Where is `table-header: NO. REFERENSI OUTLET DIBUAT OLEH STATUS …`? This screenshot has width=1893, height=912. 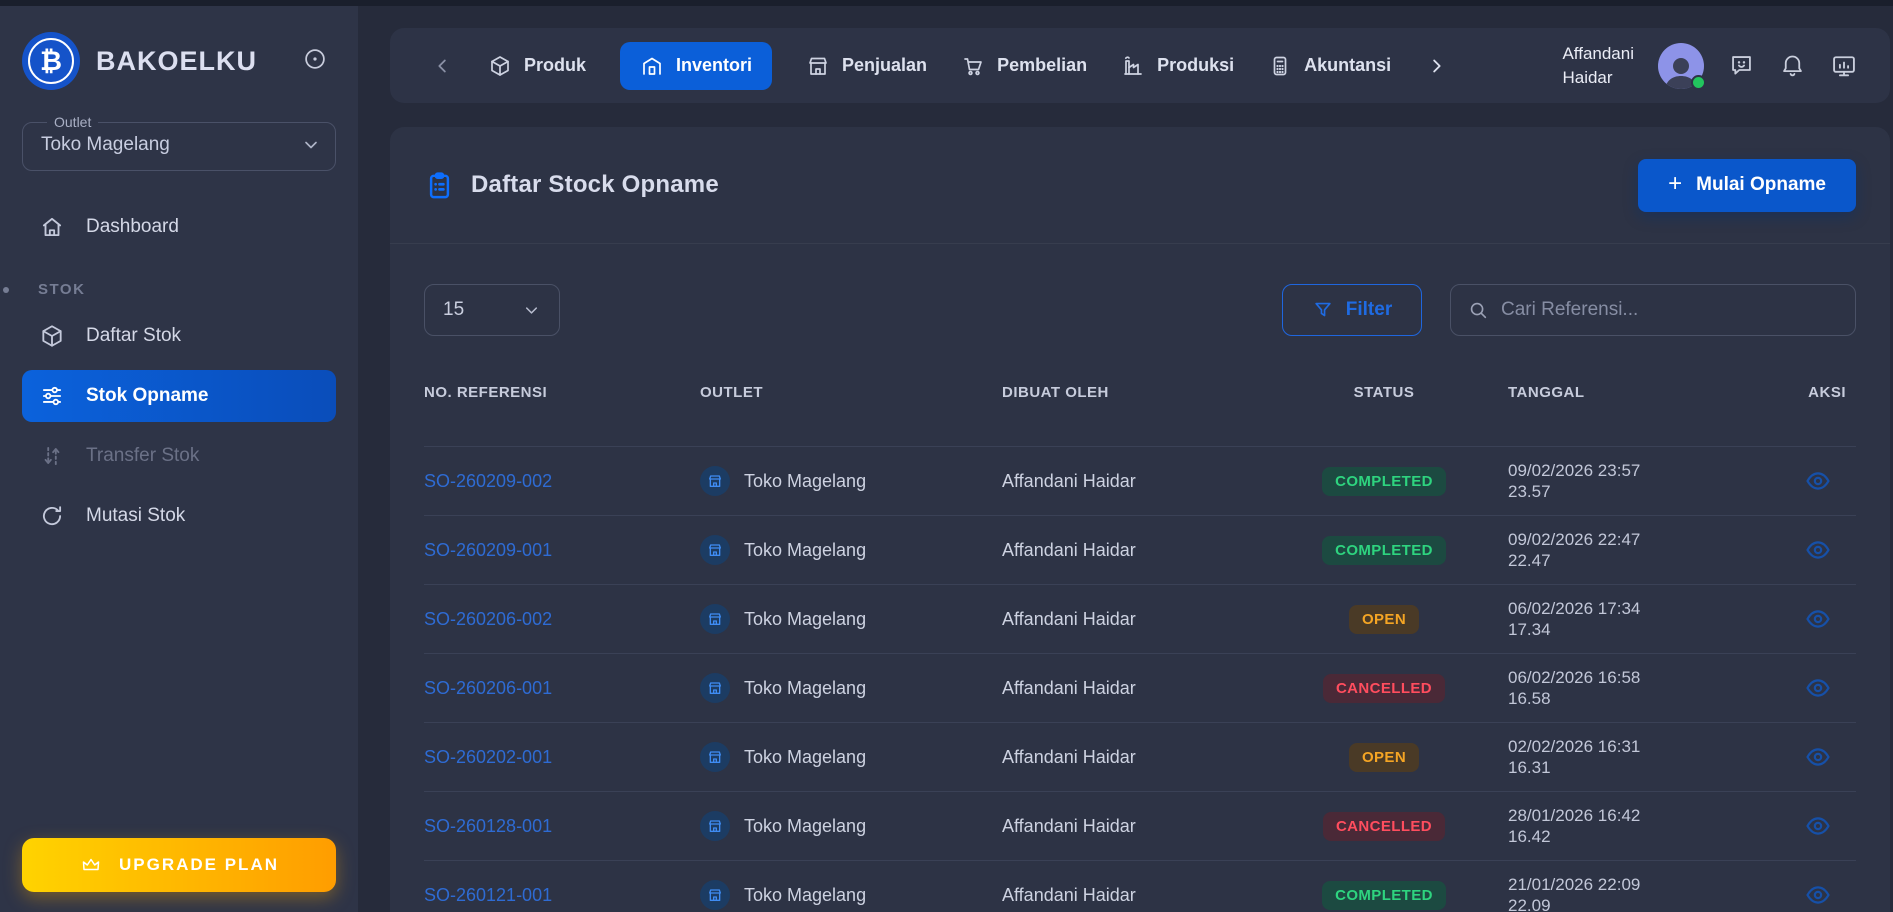 table-header: NO. REFERENSI OUTLET DIBUAT OLEH STATUS … is located at coordinates (1140, 415).